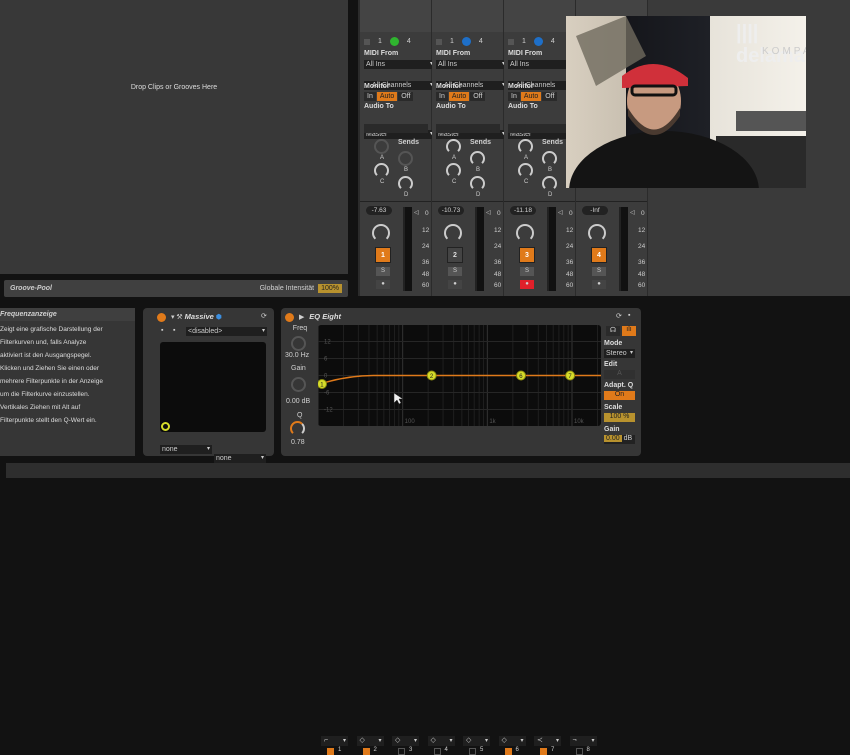  Describe the element at coordinates (297, 355) in the screenshot. I see `freq-value: 30.0 Hz` at that location.